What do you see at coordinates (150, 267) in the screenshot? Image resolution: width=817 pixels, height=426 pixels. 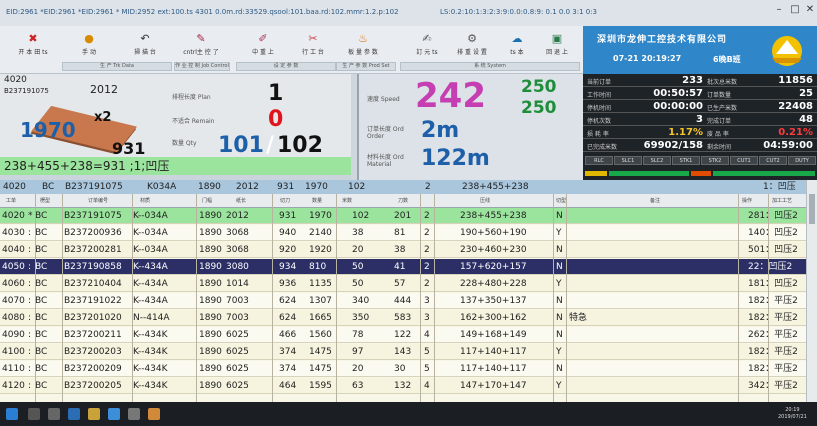 I see `cell-mat: K--434A` at bounding box center [150, 267].